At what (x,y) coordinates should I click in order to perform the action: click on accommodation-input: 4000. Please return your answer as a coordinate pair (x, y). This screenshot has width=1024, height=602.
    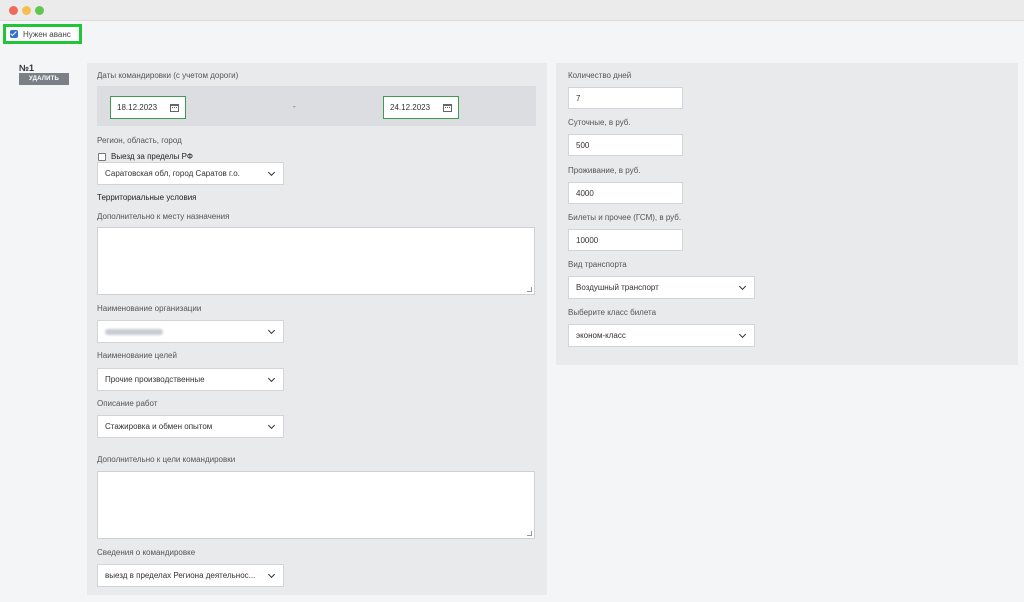
    Looking at the image, I should click on (625, 193).